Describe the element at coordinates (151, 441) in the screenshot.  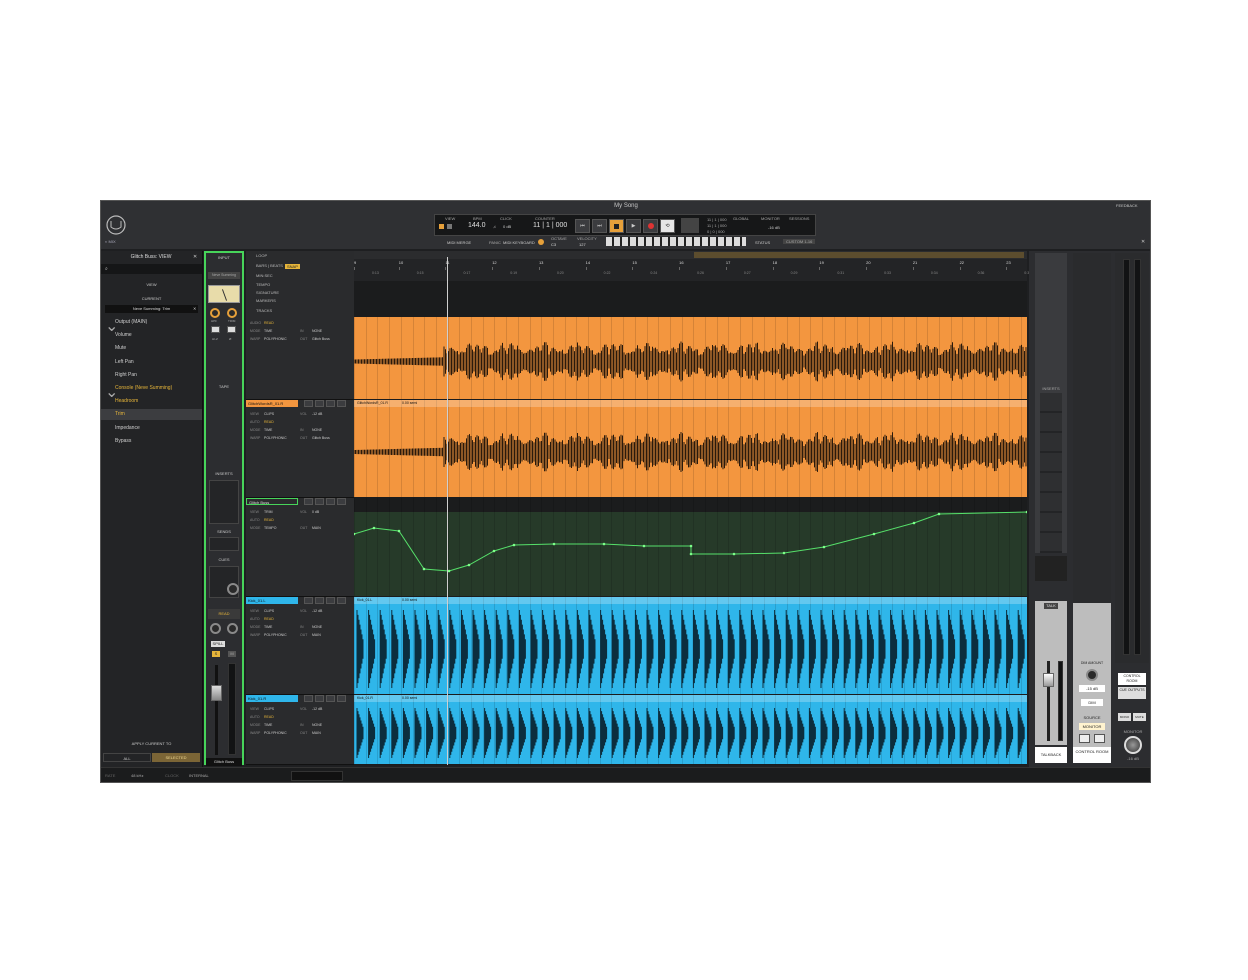
I see `tree-item: Bypass` at that location.